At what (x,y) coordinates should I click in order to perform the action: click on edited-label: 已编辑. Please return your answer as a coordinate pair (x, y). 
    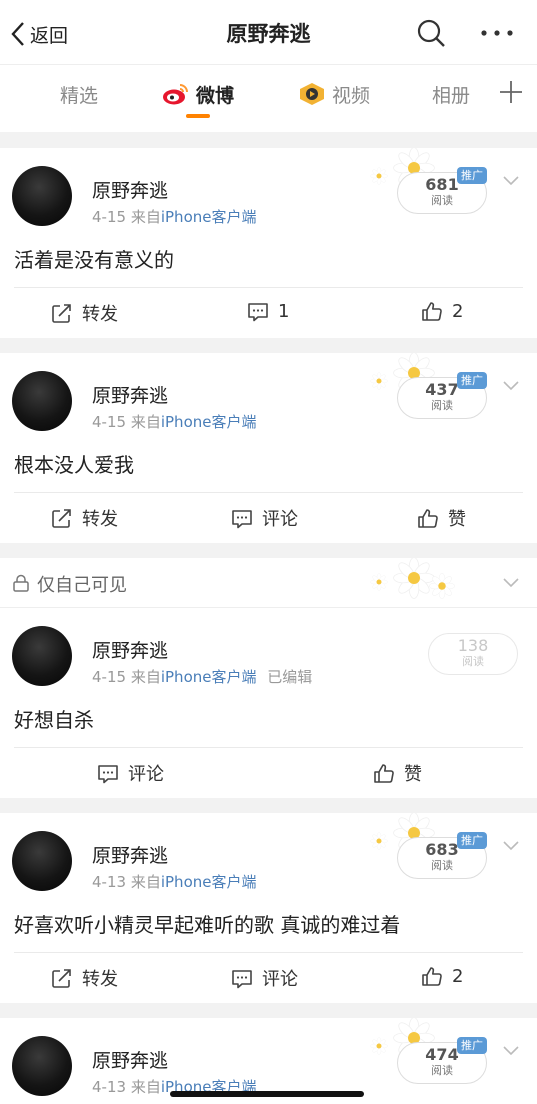
    Looking at the image, I should click on (289, 677).